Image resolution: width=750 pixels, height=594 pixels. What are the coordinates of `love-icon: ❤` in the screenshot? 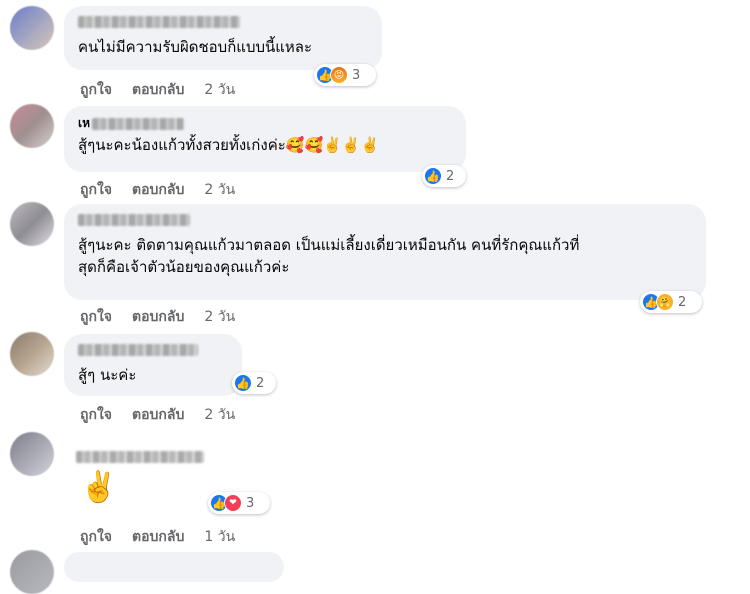 It's located at (233, 503).